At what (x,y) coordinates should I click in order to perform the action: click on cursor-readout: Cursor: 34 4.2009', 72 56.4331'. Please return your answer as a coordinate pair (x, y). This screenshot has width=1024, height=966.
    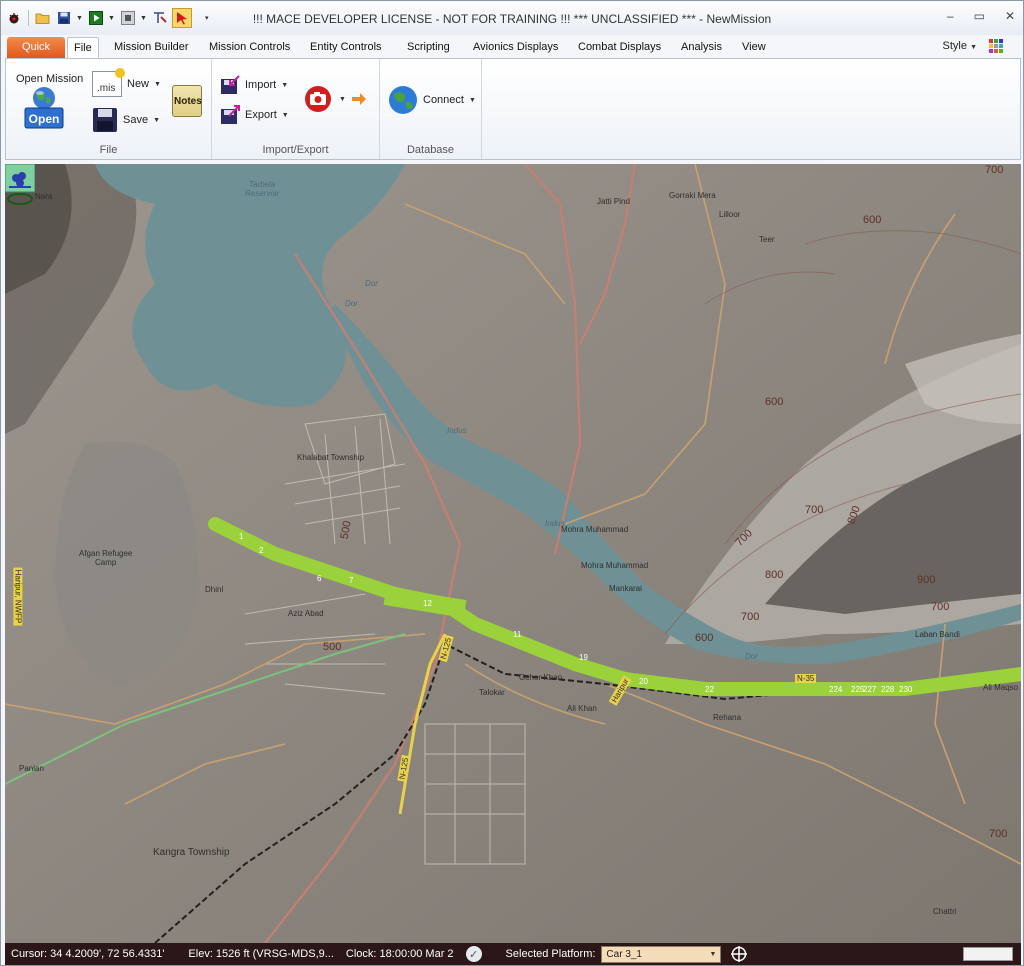
    Looking at the image, I should click on (88, 954).